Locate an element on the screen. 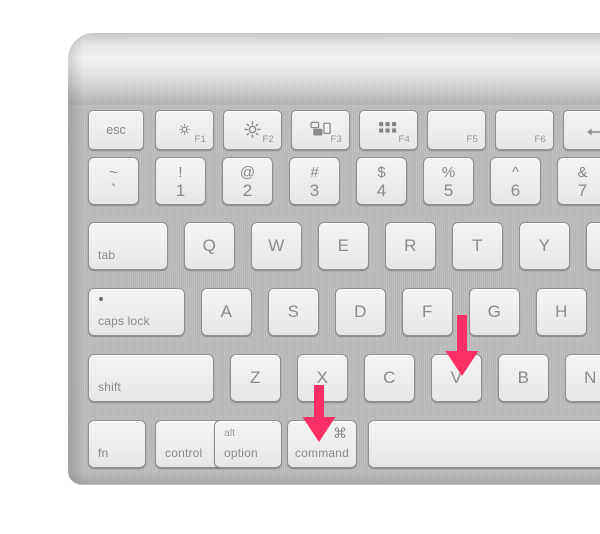  key-3-shift-char: # is located at coordinates (314, 172).